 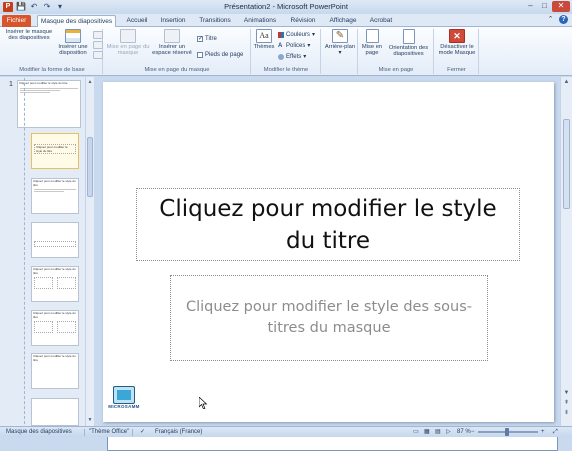 I want to click on group-label-edit-master: Modifier la forme de base, so click(x=52, y=70).